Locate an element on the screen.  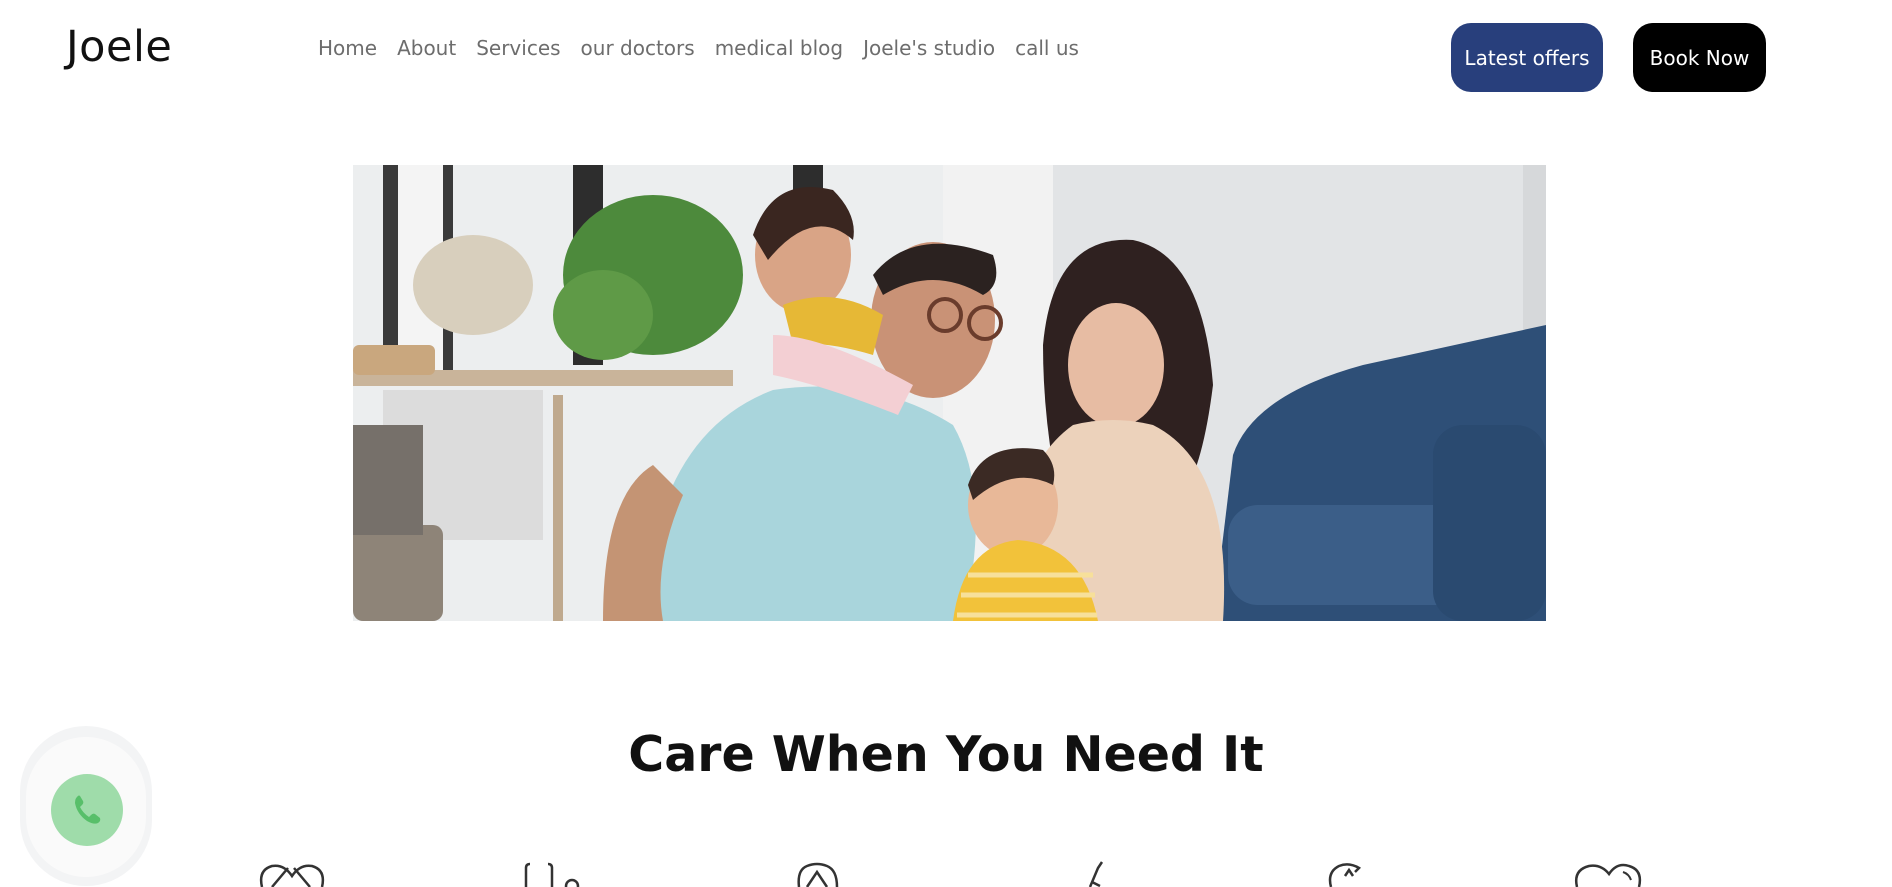
section-headline: Care When You Need It is located at coordinates (946, 754).